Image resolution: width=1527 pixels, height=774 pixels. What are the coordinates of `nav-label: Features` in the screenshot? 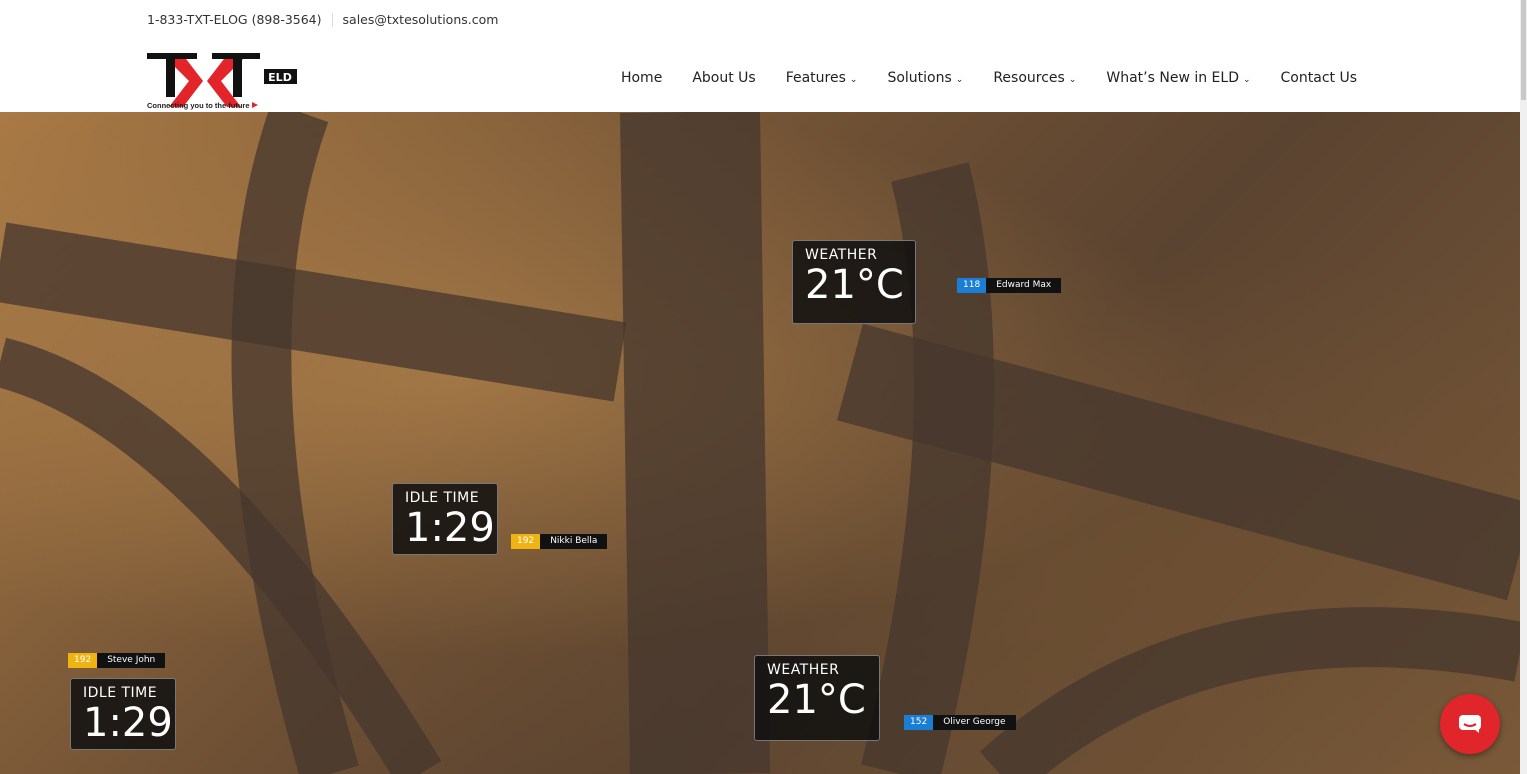 It's located at (815, 78).